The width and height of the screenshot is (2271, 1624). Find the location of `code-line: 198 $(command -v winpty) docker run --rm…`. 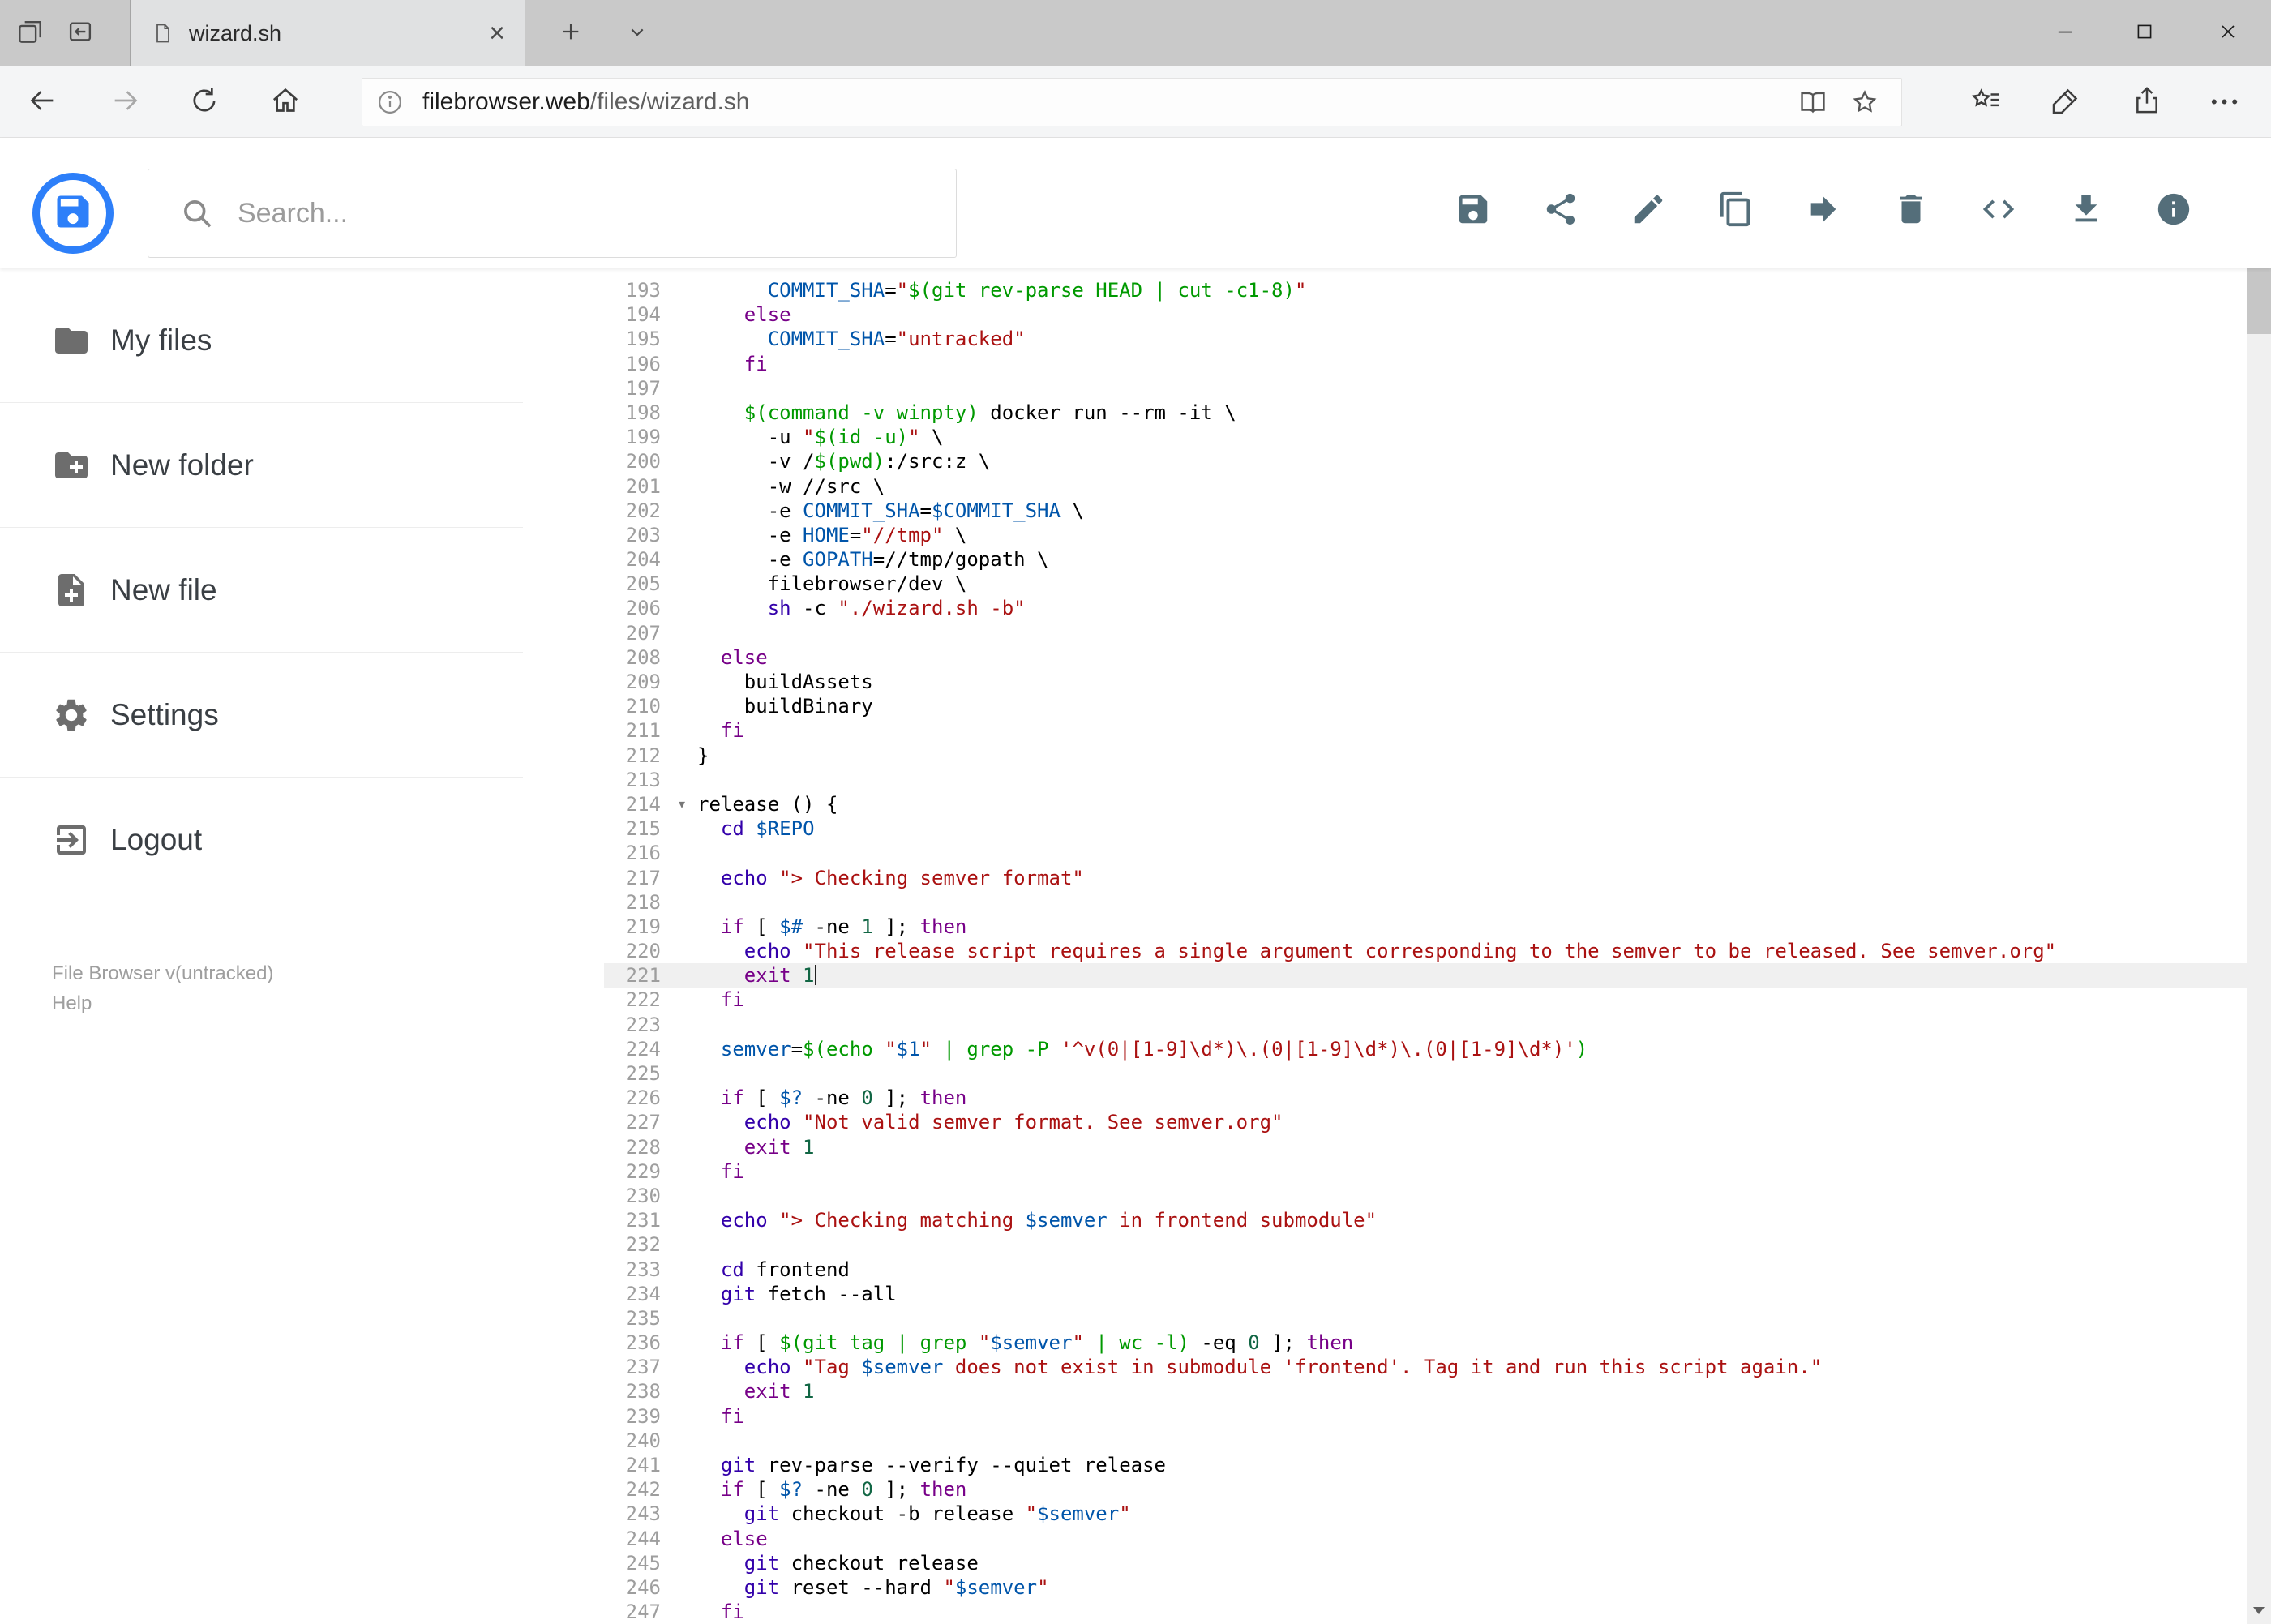

code-line: 198 $(command -v winpty) docker run --rm… is located at coordinates (1425, 413).